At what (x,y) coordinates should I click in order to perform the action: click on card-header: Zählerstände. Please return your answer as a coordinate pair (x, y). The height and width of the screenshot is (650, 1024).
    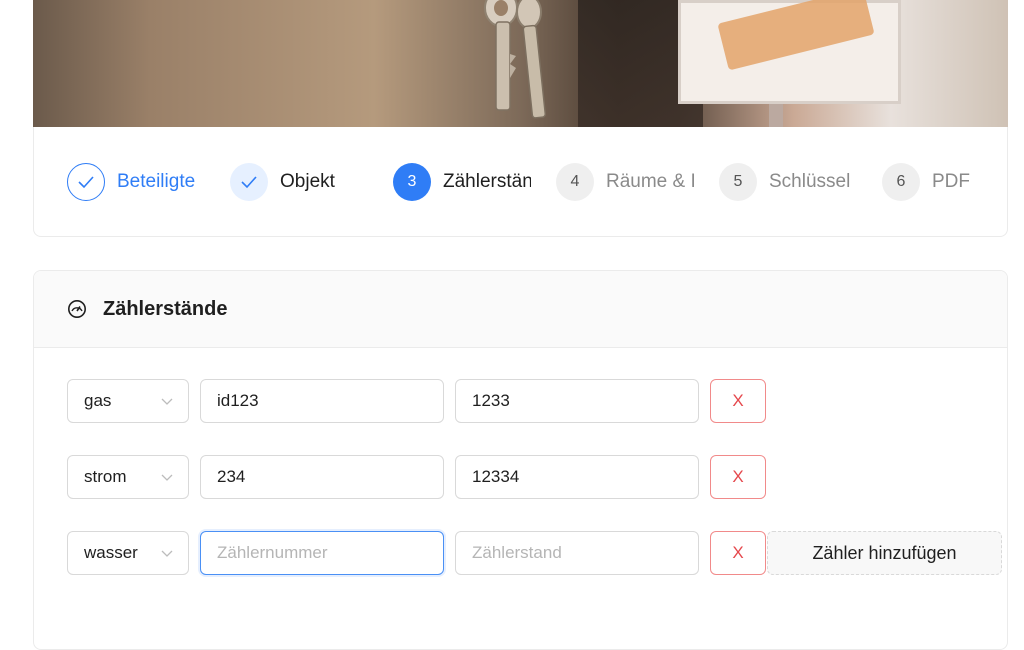
    Looking at the image, I should click on (520, 309).